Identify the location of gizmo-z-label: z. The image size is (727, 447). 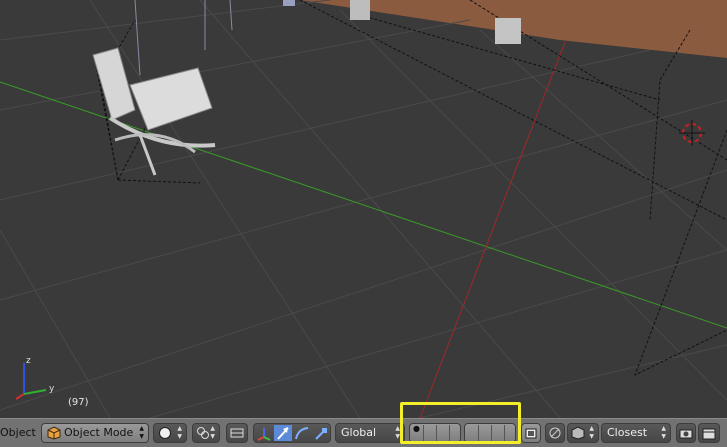
(28, 361).